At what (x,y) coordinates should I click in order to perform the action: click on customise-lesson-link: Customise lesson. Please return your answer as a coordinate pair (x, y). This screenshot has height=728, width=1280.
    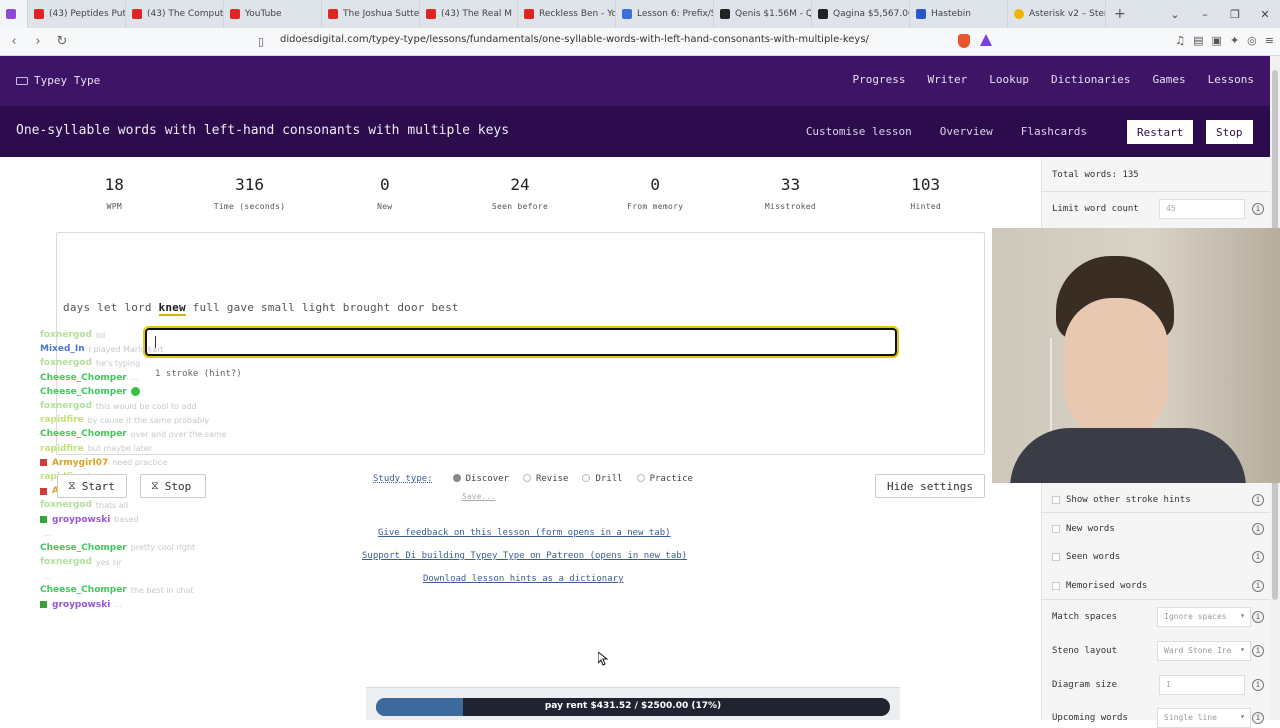
    Looking at the image, I should click on (859, 131).